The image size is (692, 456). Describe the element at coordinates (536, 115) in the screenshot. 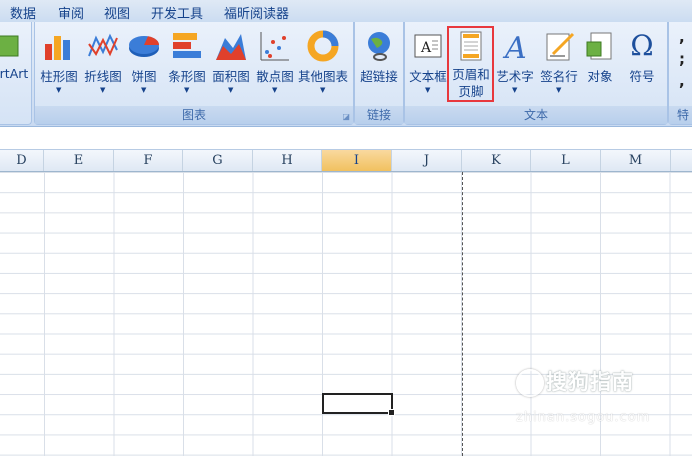

I see `text-group-label: 文本` at that location.